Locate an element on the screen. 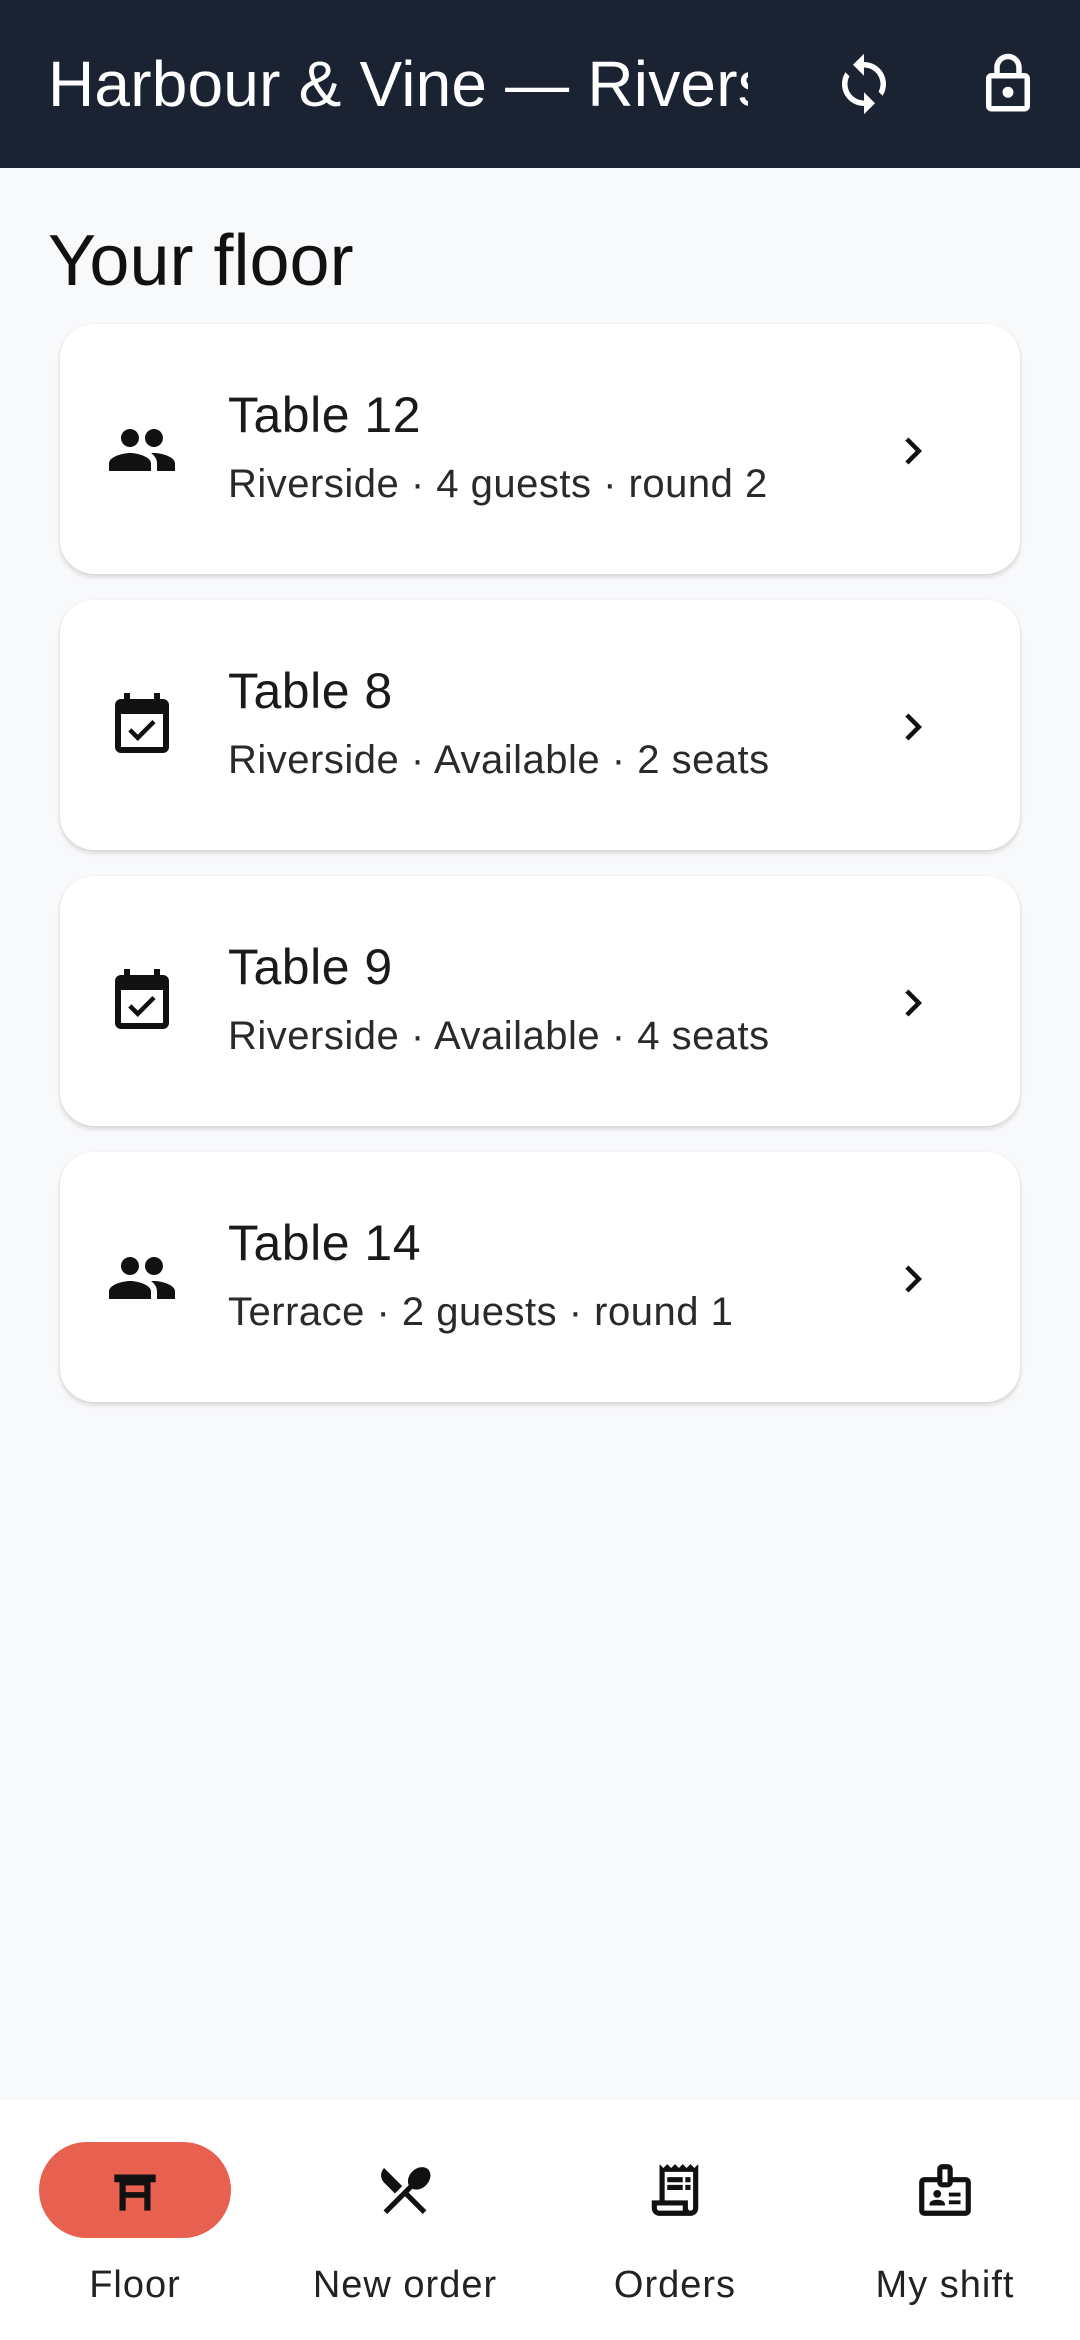 This screenshot has height=2340, width=1080. table-title: Table 12 is located at coordinates (325, 415).